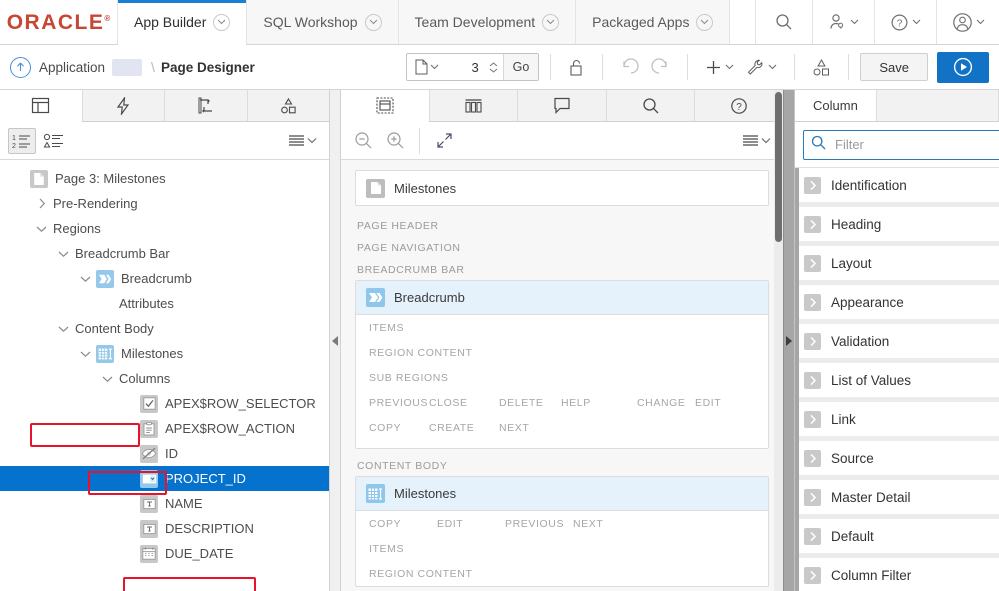  Describe the element at coordinates (164, 453) in the screenshot. I see `tree-node-id: ID` at that location.